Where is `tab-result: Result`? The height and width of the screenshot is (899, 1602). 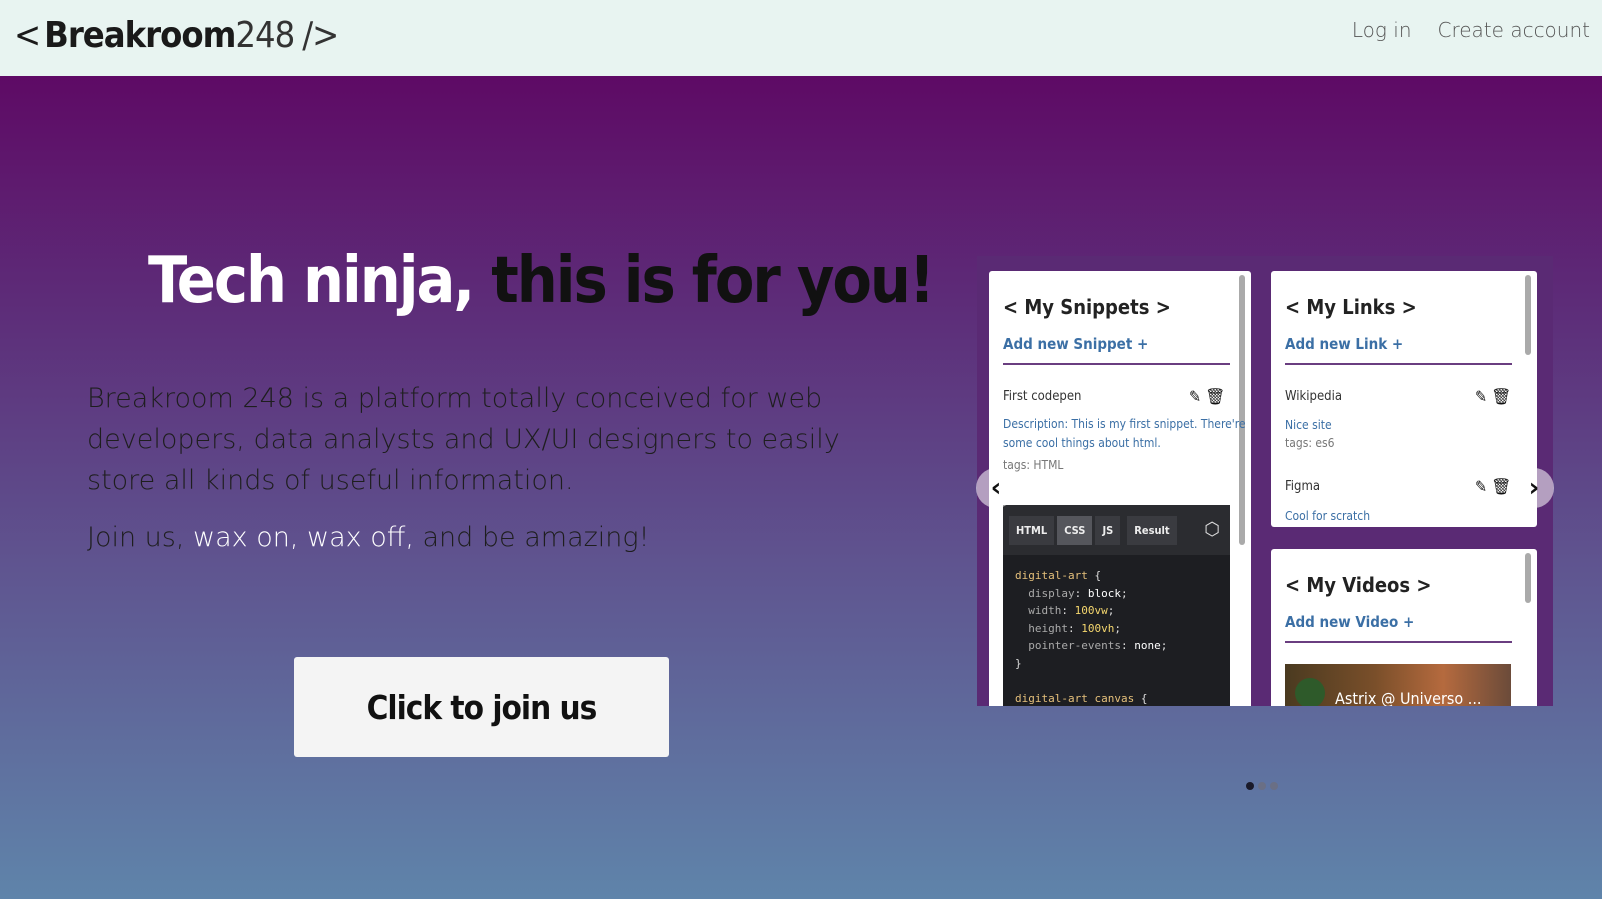 tab-result: Result is located at coordinates (1152, 530).